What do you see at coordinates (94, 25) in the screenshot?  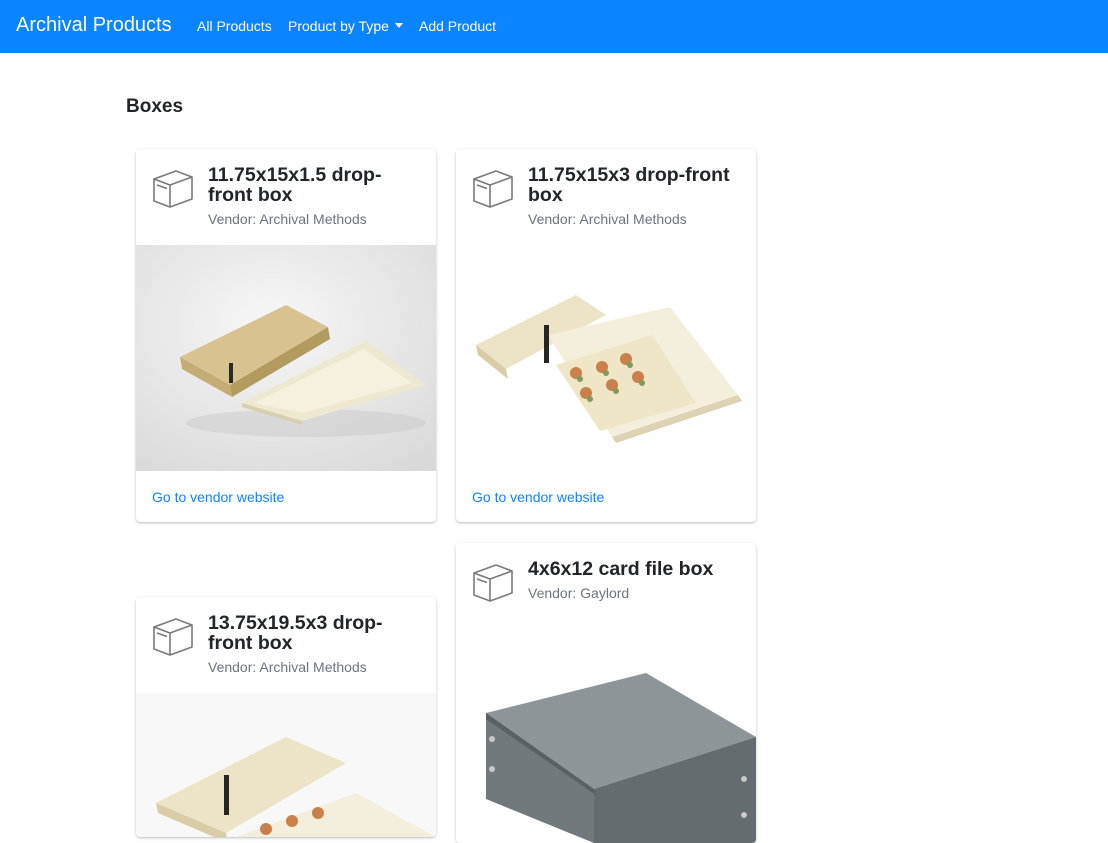 I see `navbar-brand: Archival Products` at bounding box center [94, 25].